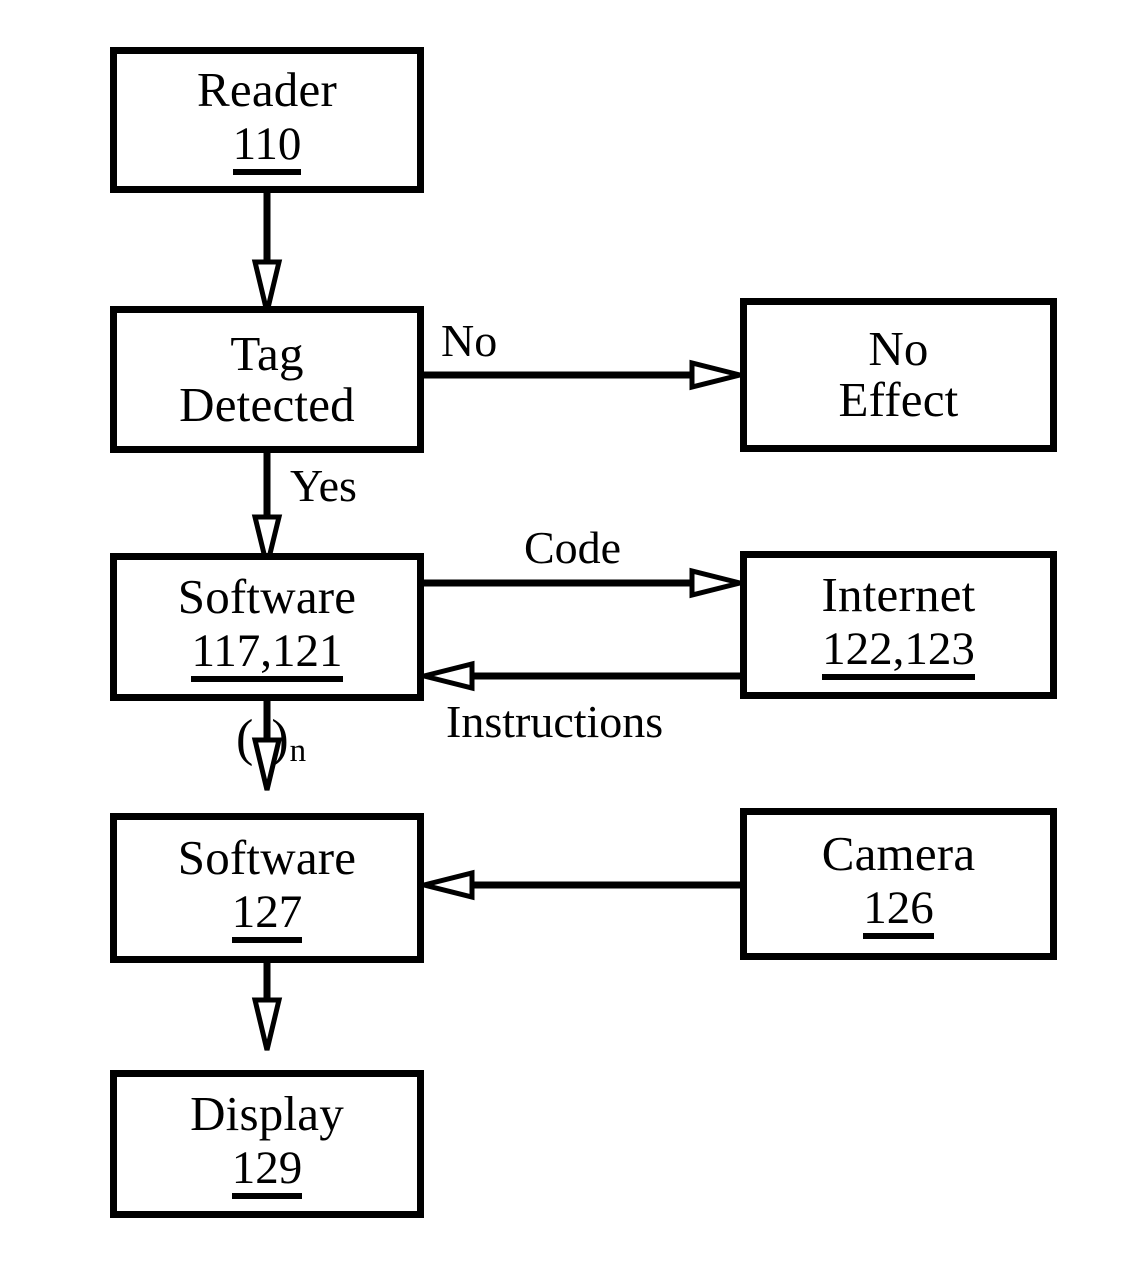 This screenshot has height=1269, width=1143. I want to click on node-software-117-121: Software 117,121, so click(267, 627).